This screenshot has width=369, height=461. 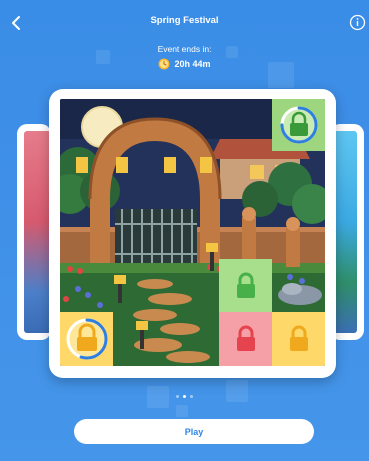 I want to click on top-bar: Spring Festival, so click(x=184, y=22).